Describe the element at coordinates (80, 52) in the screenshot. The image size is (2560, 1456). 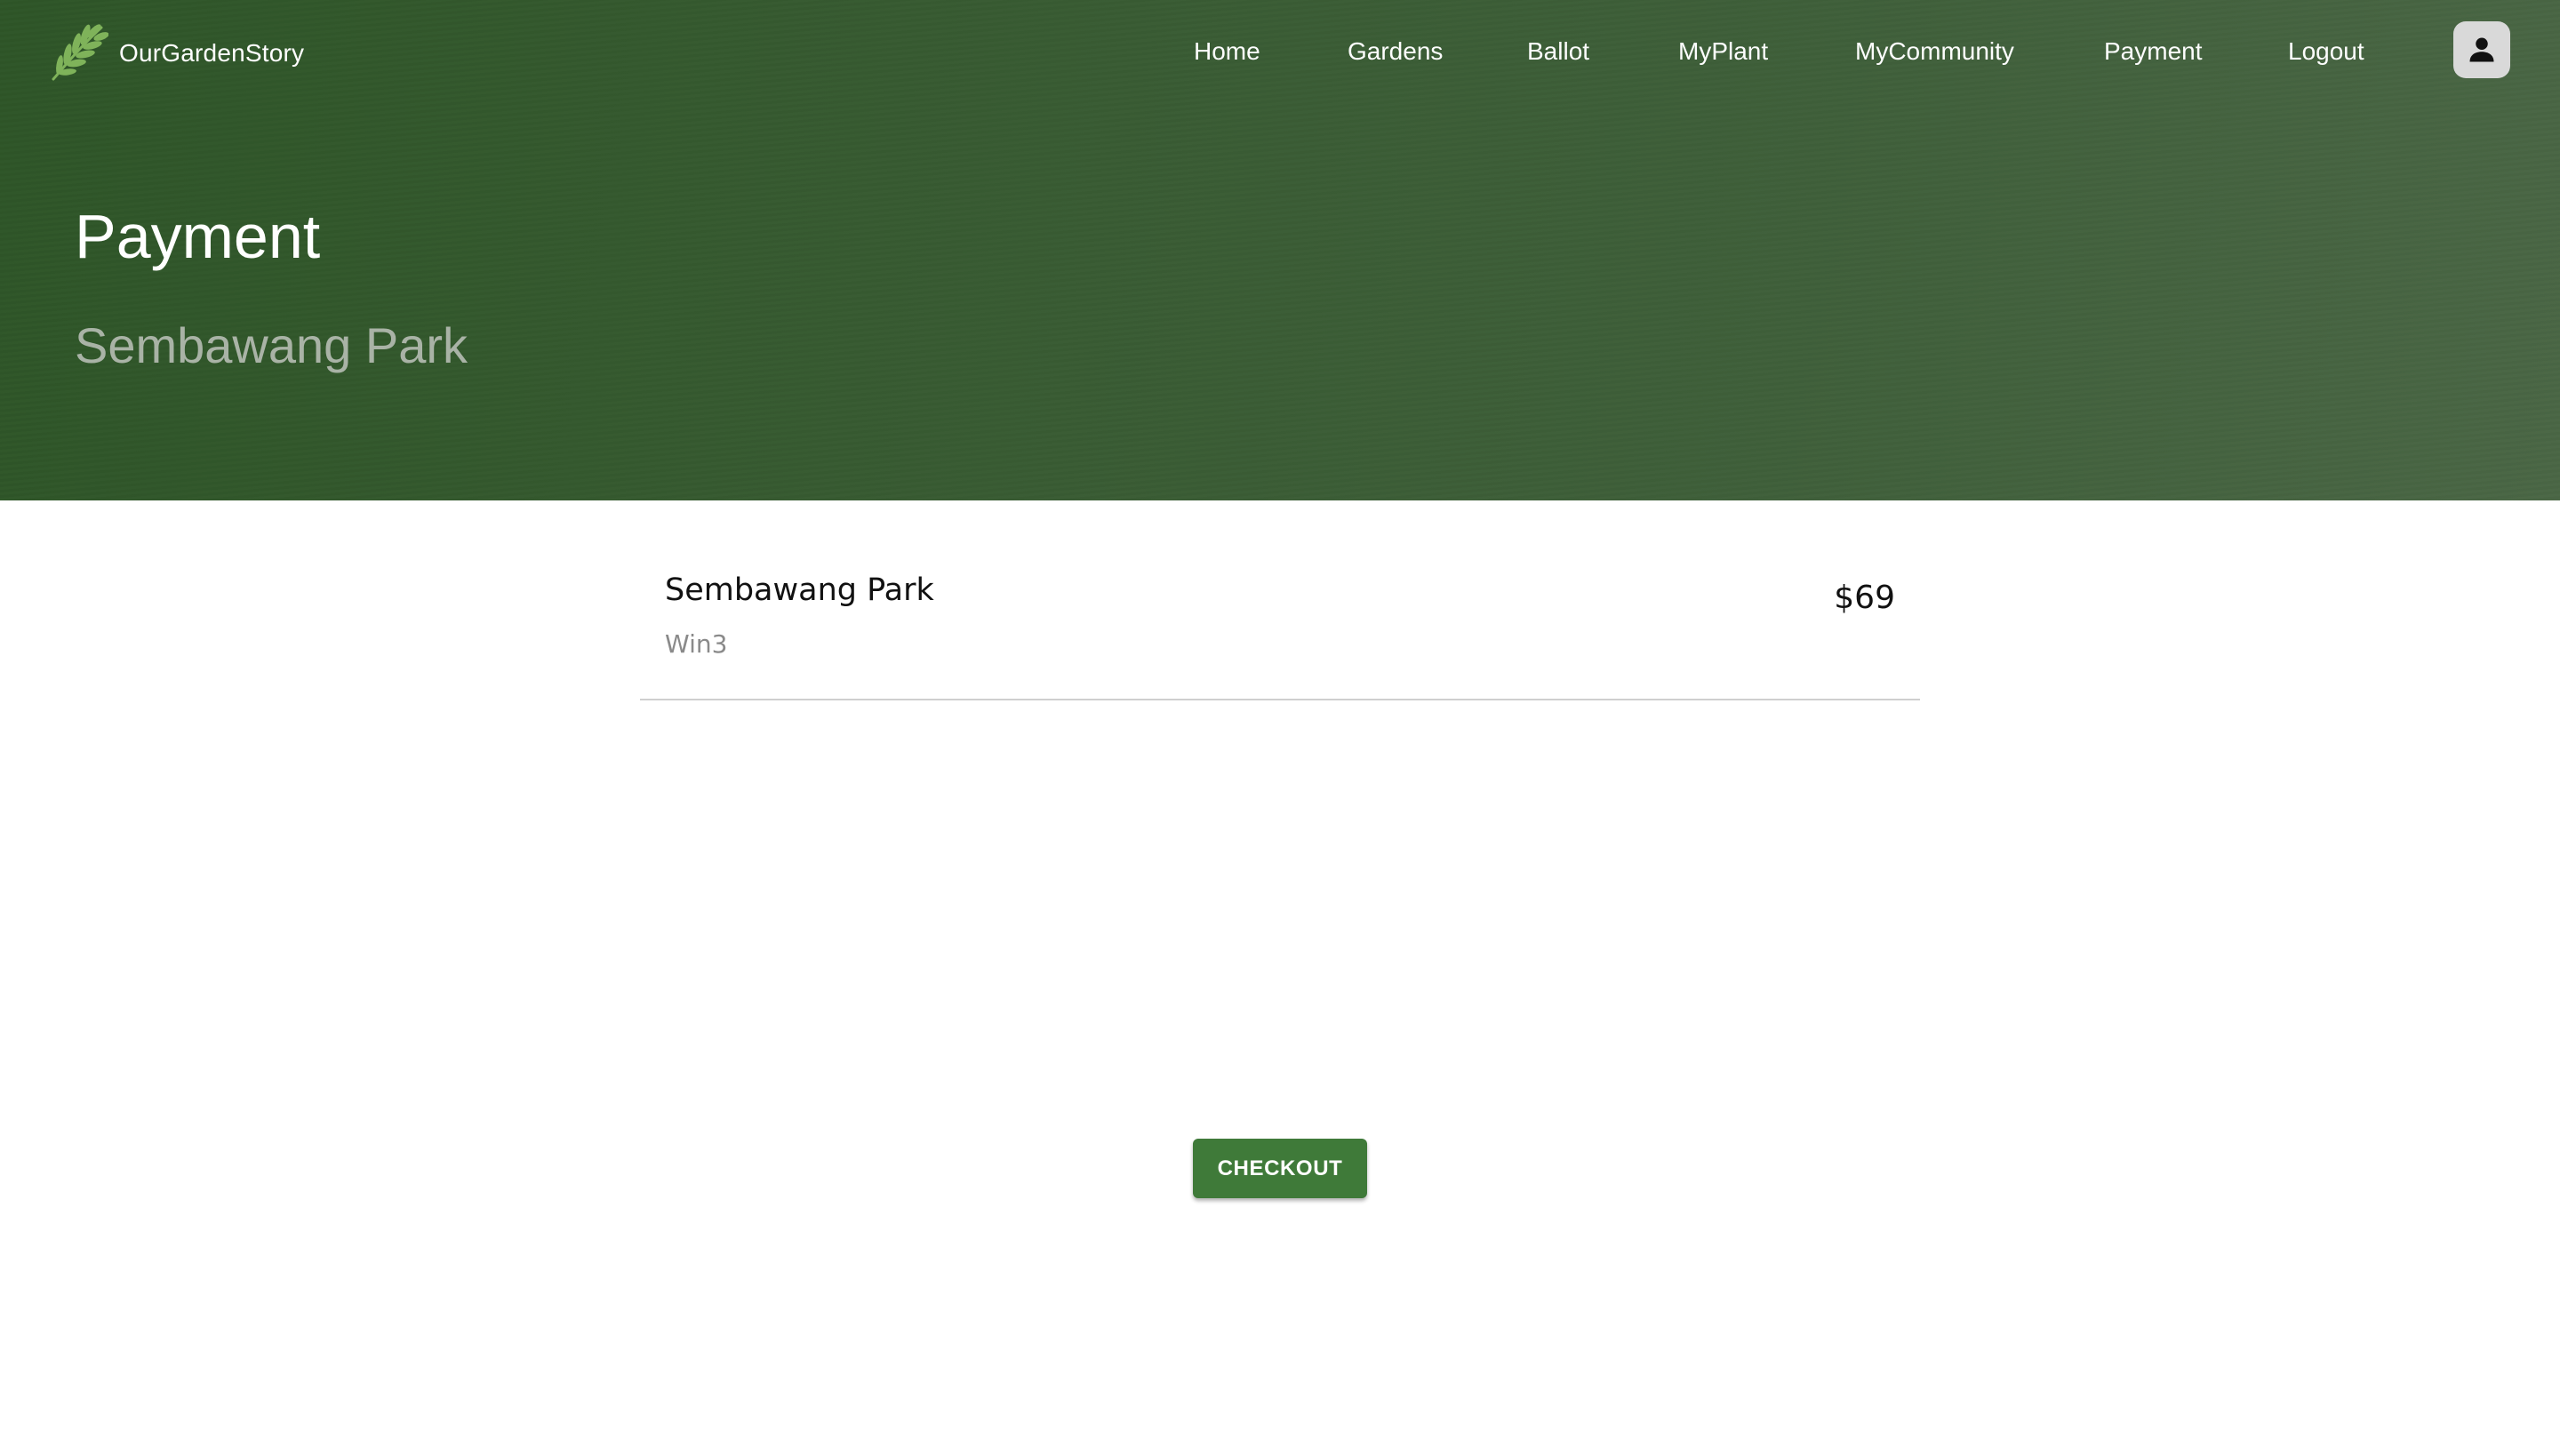
I see `leaf-logo-icon` at that location.